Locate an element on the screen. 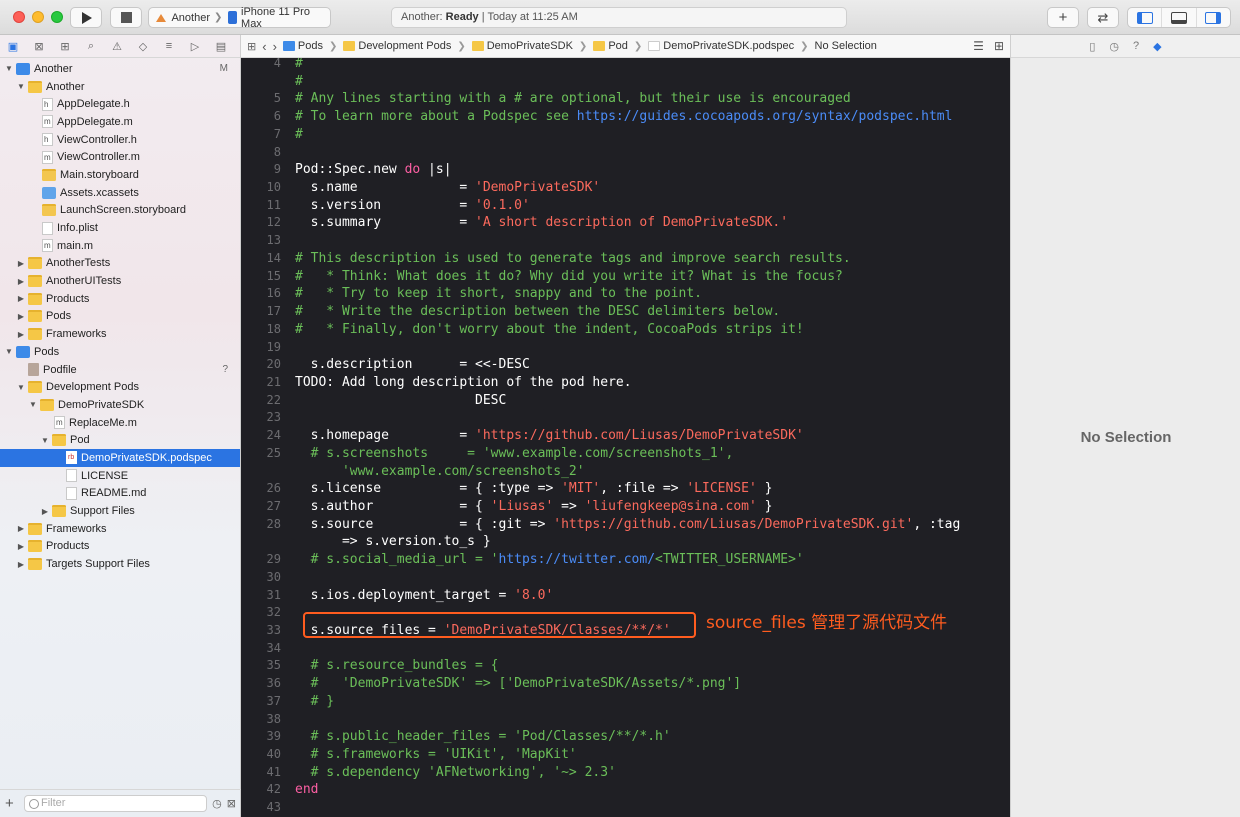 The image size is (1240, 817). minimize-window-button is located at coordinates (38, 17).